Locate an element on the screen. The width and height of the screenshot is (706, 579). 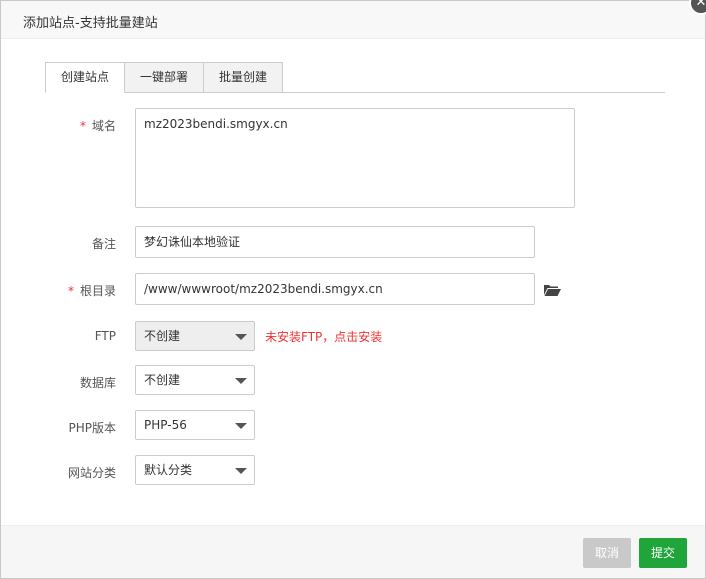
database-select-value: 不创建 is located at coordinates (162, 380).